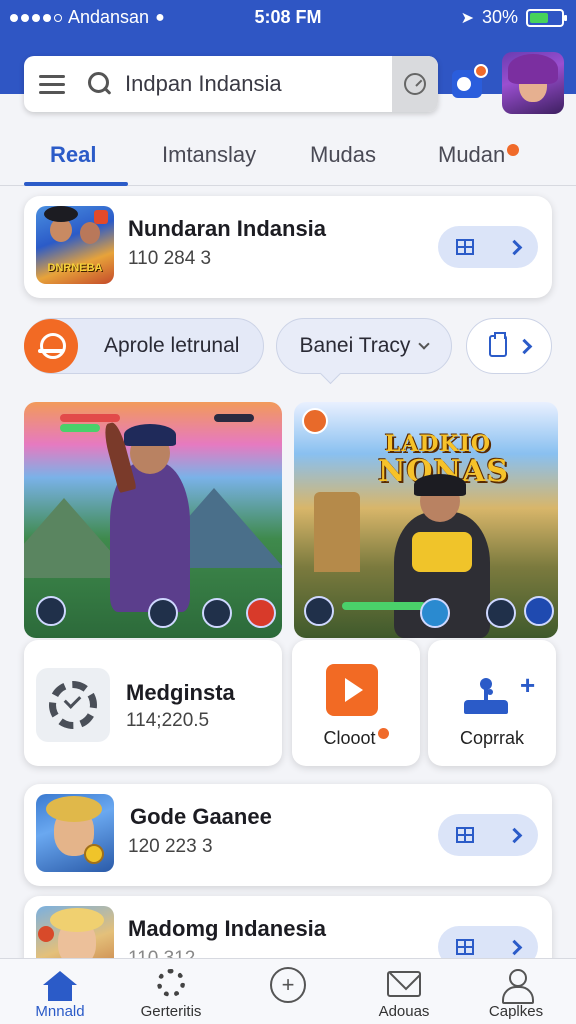 Image resolution: width=576 pixels, height=1024 pixels. Describe the element at coordinates (170, 258) in the screenshot. I see `list-item-subtitle: 110 284 3` at that location.